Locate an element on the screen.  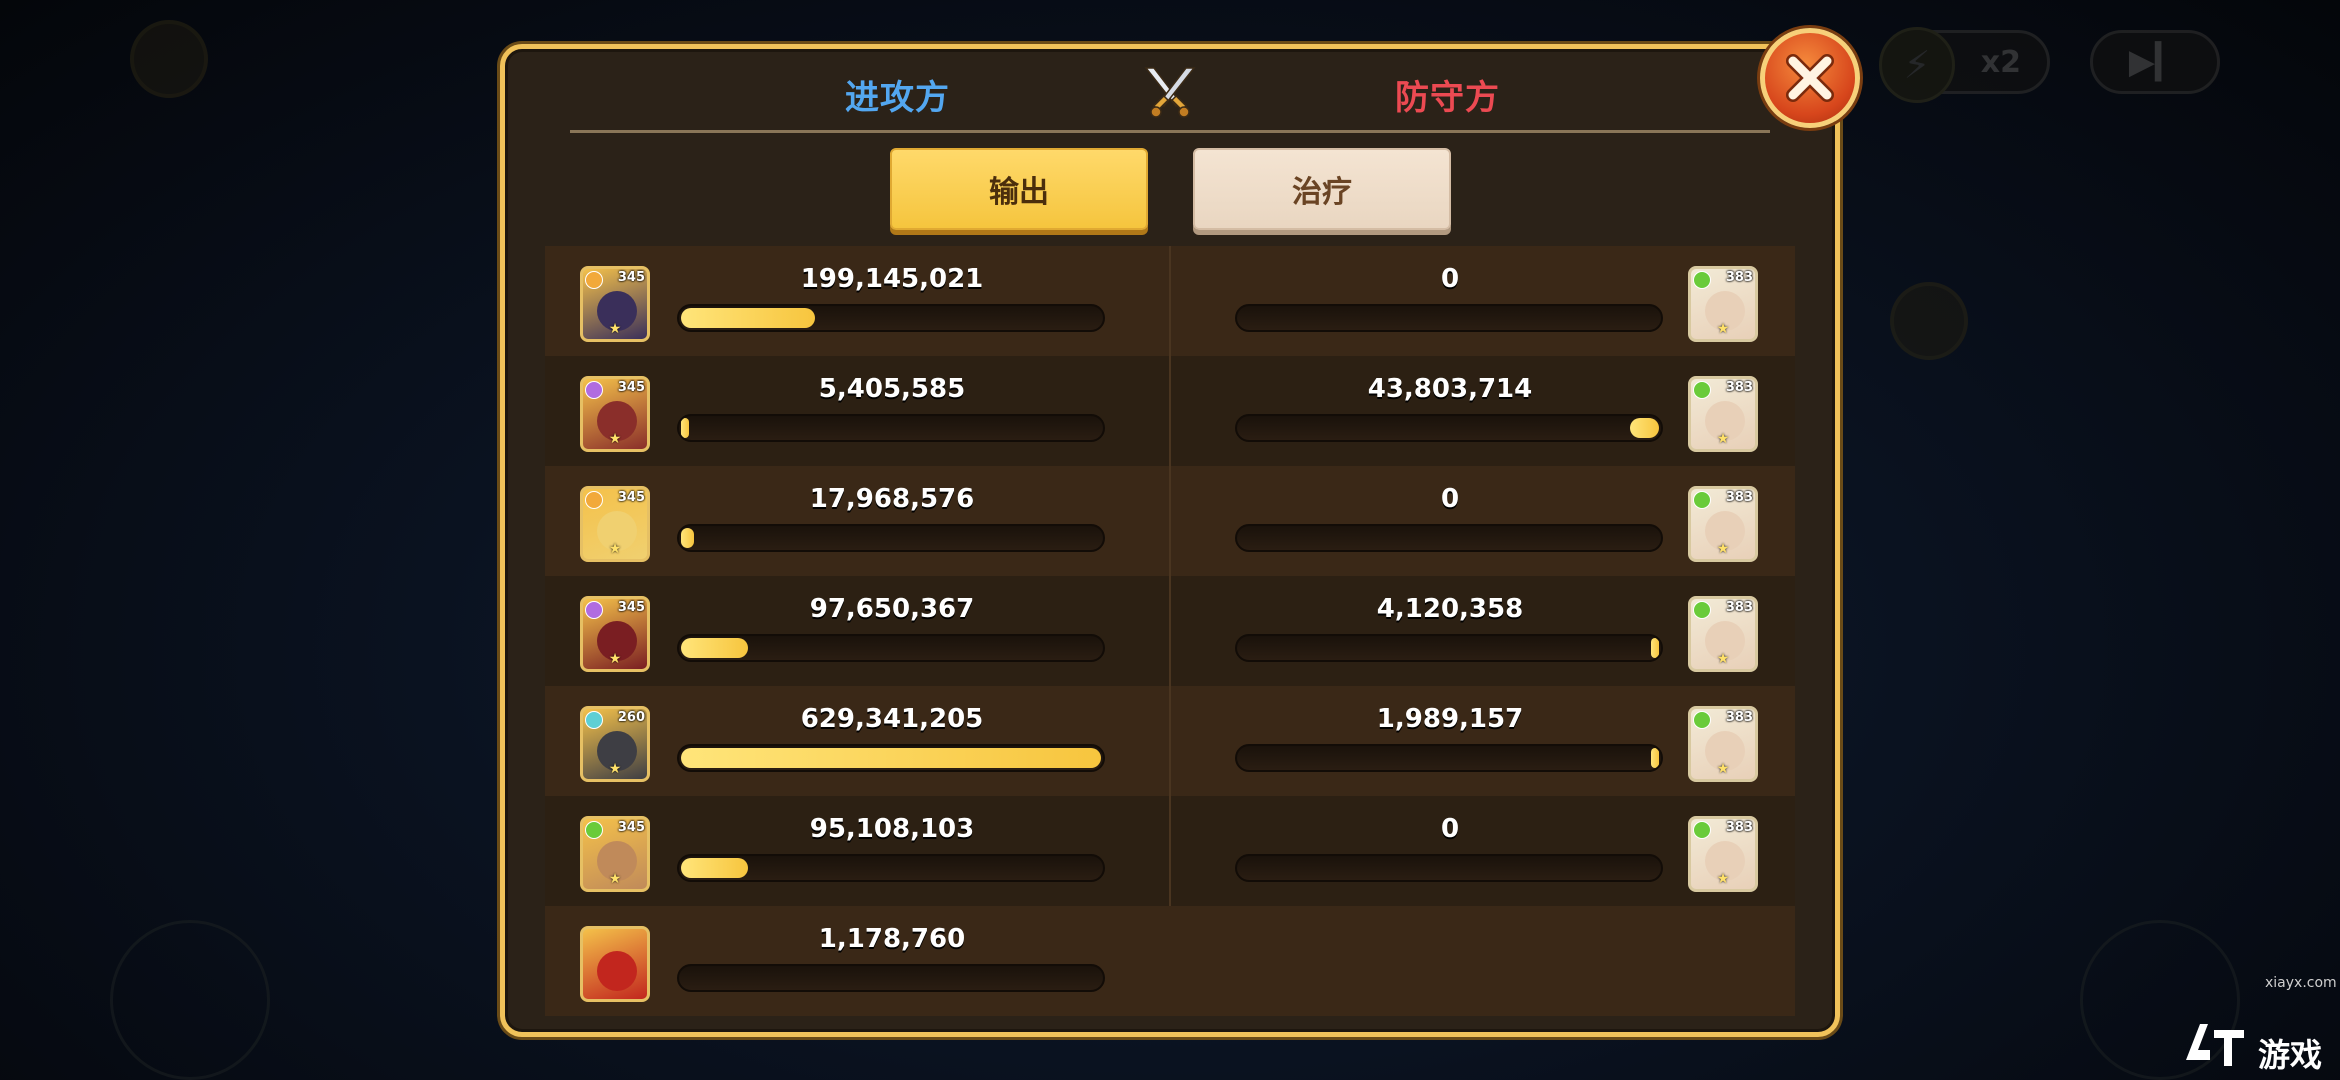
watermark-text: 游戏 is located at coordinates (2290, 1055).